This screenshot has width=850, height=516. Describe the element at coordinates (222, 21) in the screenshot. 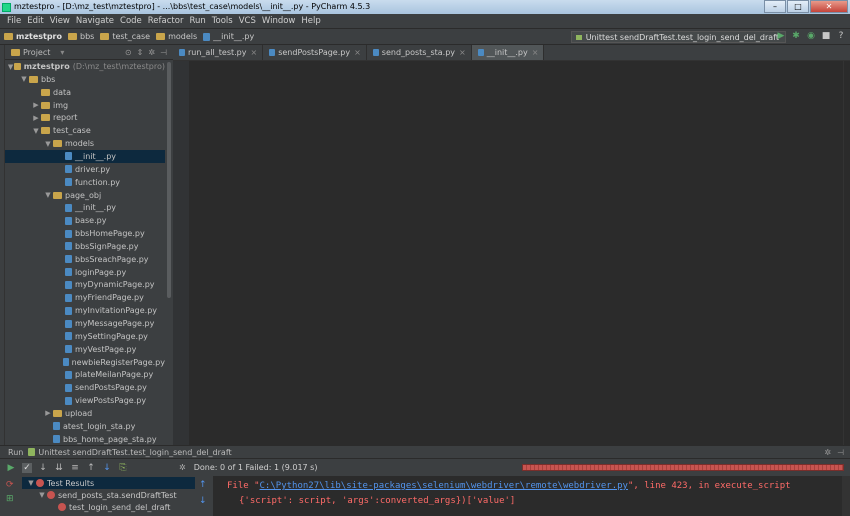

I see `menu-tools: Tools` at that location.